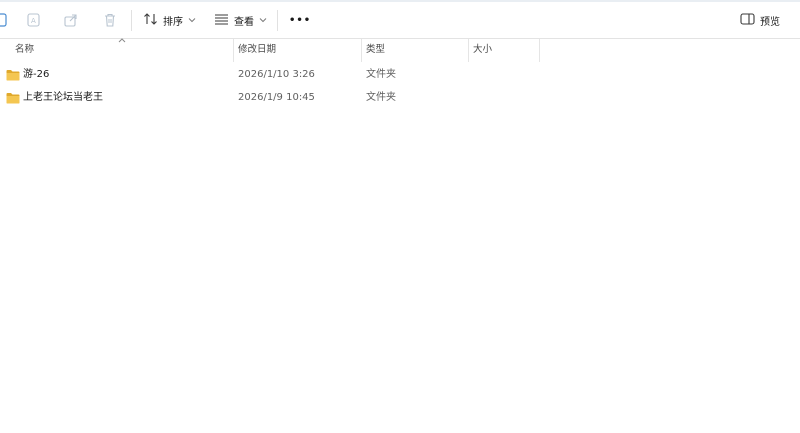 This screenshot has height=433, width=800. I want to click on view-label: 查看, so click(244, 22).